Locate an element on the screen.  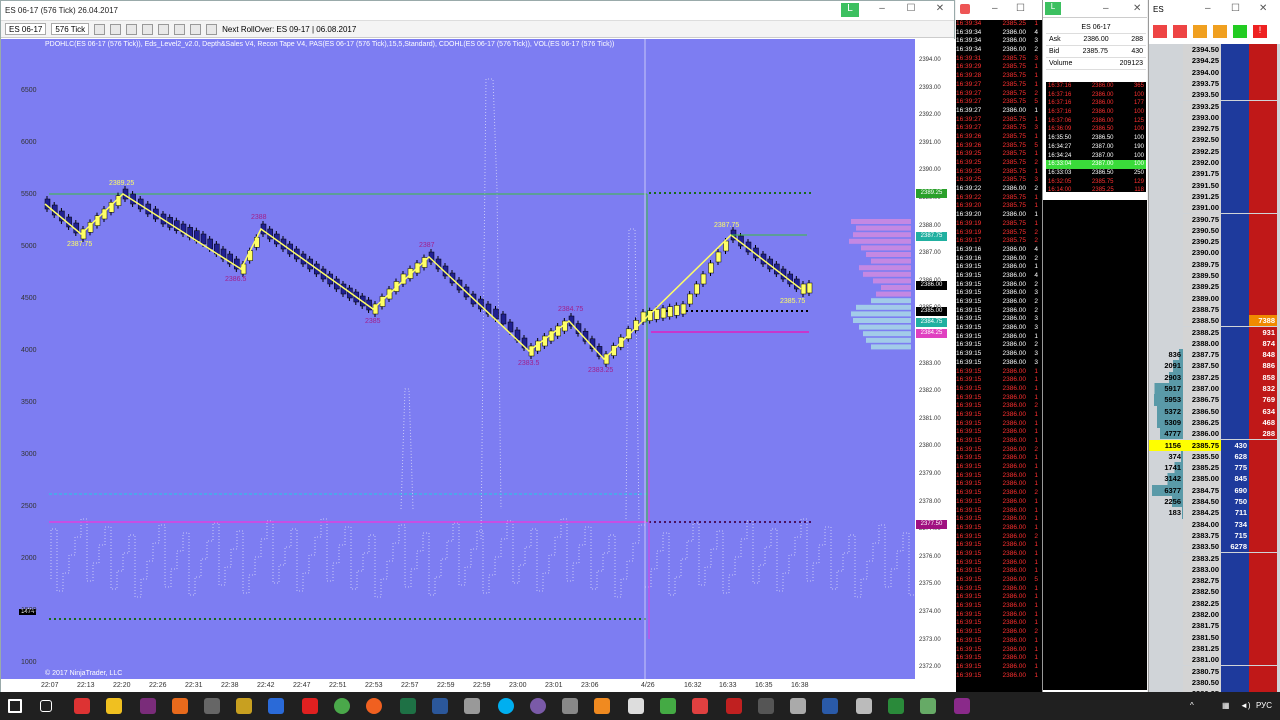
ladder-row: 2392.25 is located at coordinates (1214, 151).